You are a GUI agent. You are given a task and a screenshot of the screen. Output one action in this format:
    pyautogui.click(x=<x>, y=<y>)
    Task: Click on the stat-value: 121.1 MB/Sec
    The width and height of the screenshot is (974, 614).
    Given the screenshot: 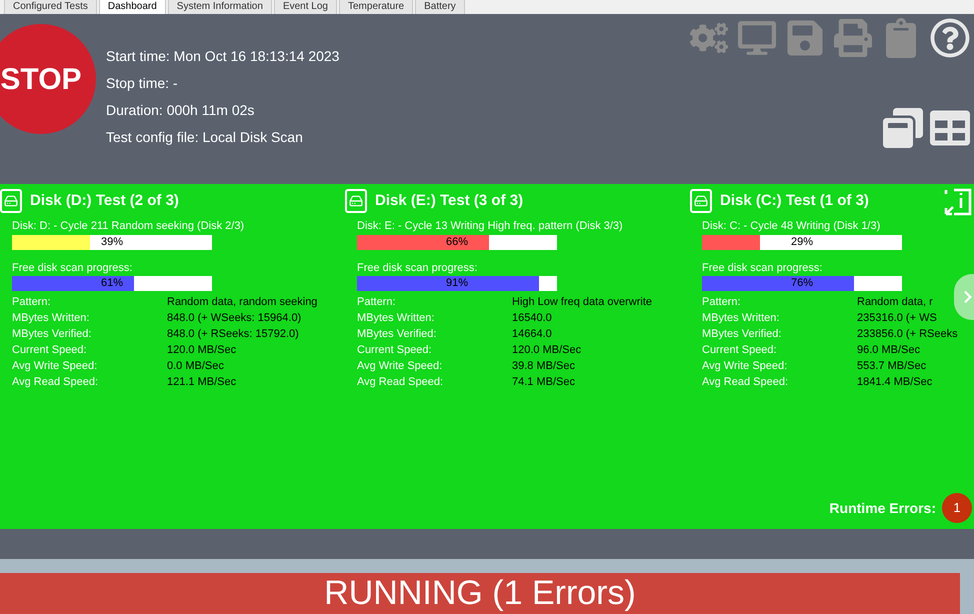 What is the action you would take?
    pyautogui.click(x=201, y=382)
    